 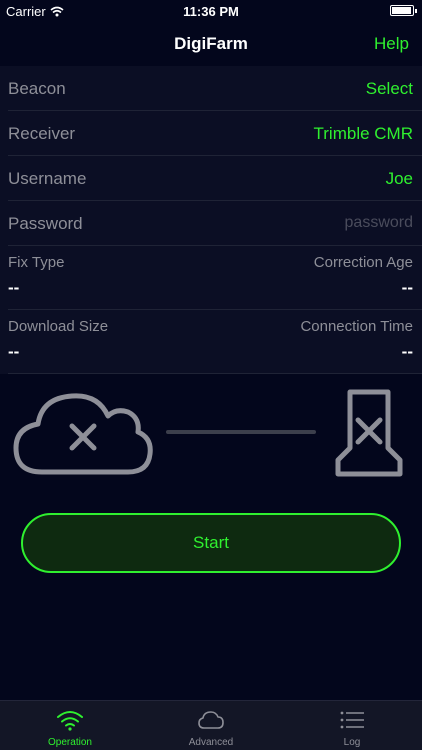 What do you see at coordinates (83, 434) in the screenshot?
I see `cloud-disconnected-icon` at bounding box center [83, 434].